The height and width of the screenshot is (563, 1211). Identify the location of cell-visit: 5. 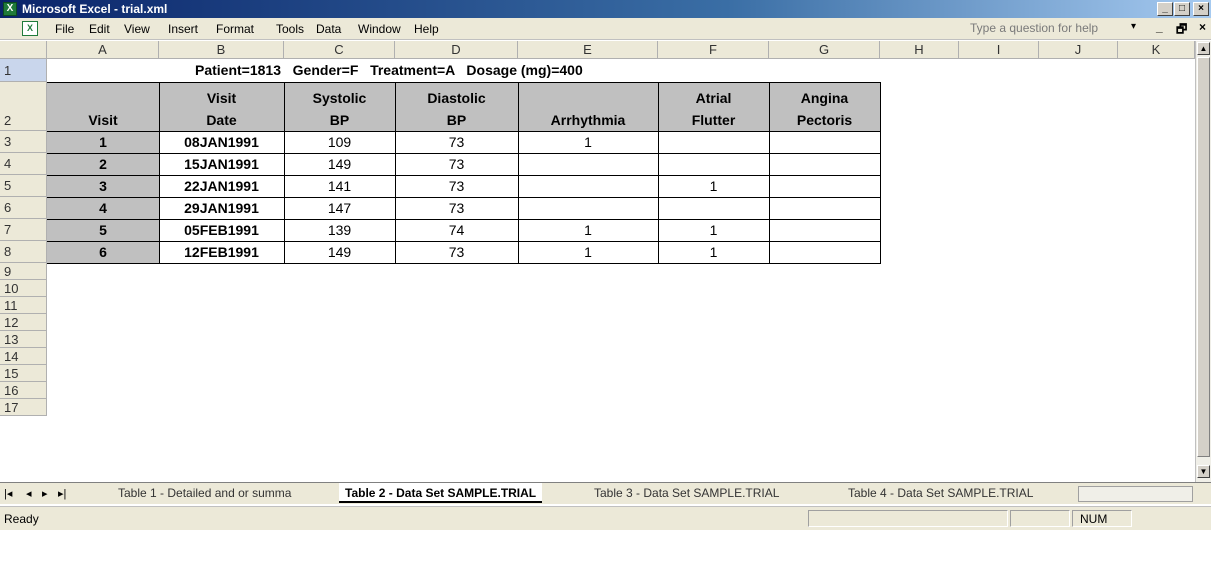
(103, 230).